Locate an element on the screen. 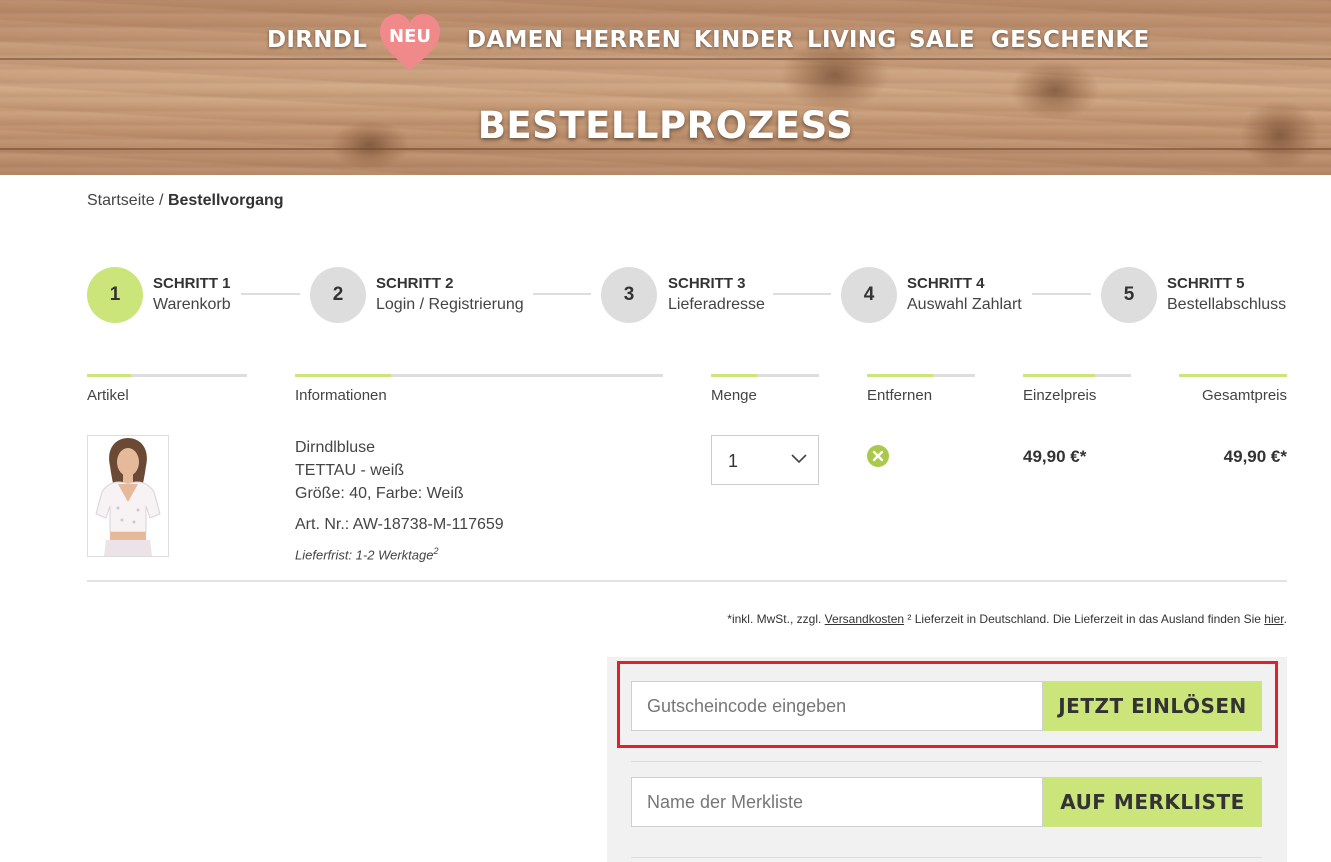 This screenshot has width=1331, height=862. breadcrumb-home-link: Startseite is located at coordinates (121, 200).